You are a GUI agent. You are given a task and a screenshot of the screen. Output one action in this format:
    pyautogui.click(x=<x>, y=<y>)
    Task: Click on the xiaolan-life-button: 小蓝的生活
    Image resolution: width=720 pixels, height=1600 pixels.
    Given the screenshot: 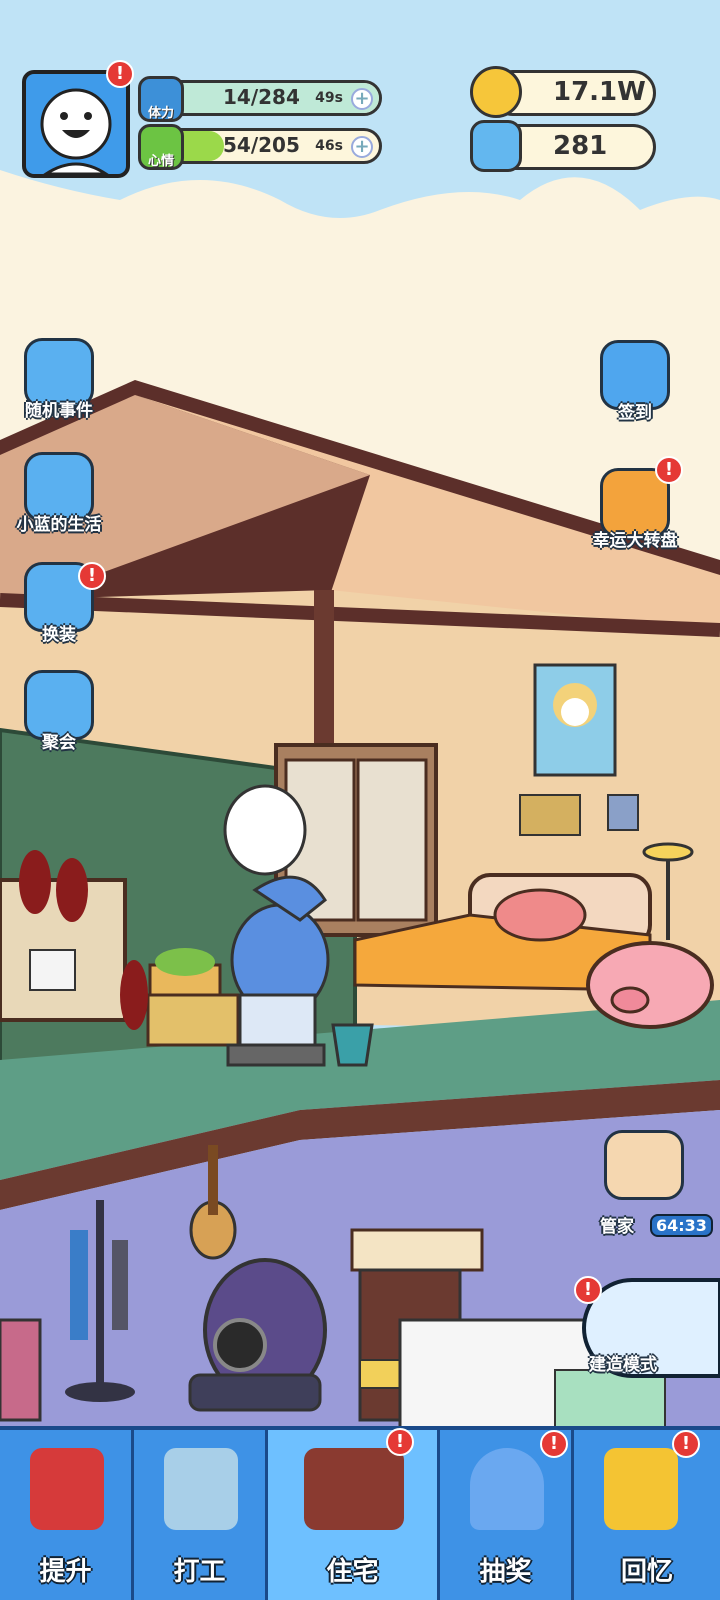 What is the action you would take?
    pyautogui.click(x=59, y=495)
    